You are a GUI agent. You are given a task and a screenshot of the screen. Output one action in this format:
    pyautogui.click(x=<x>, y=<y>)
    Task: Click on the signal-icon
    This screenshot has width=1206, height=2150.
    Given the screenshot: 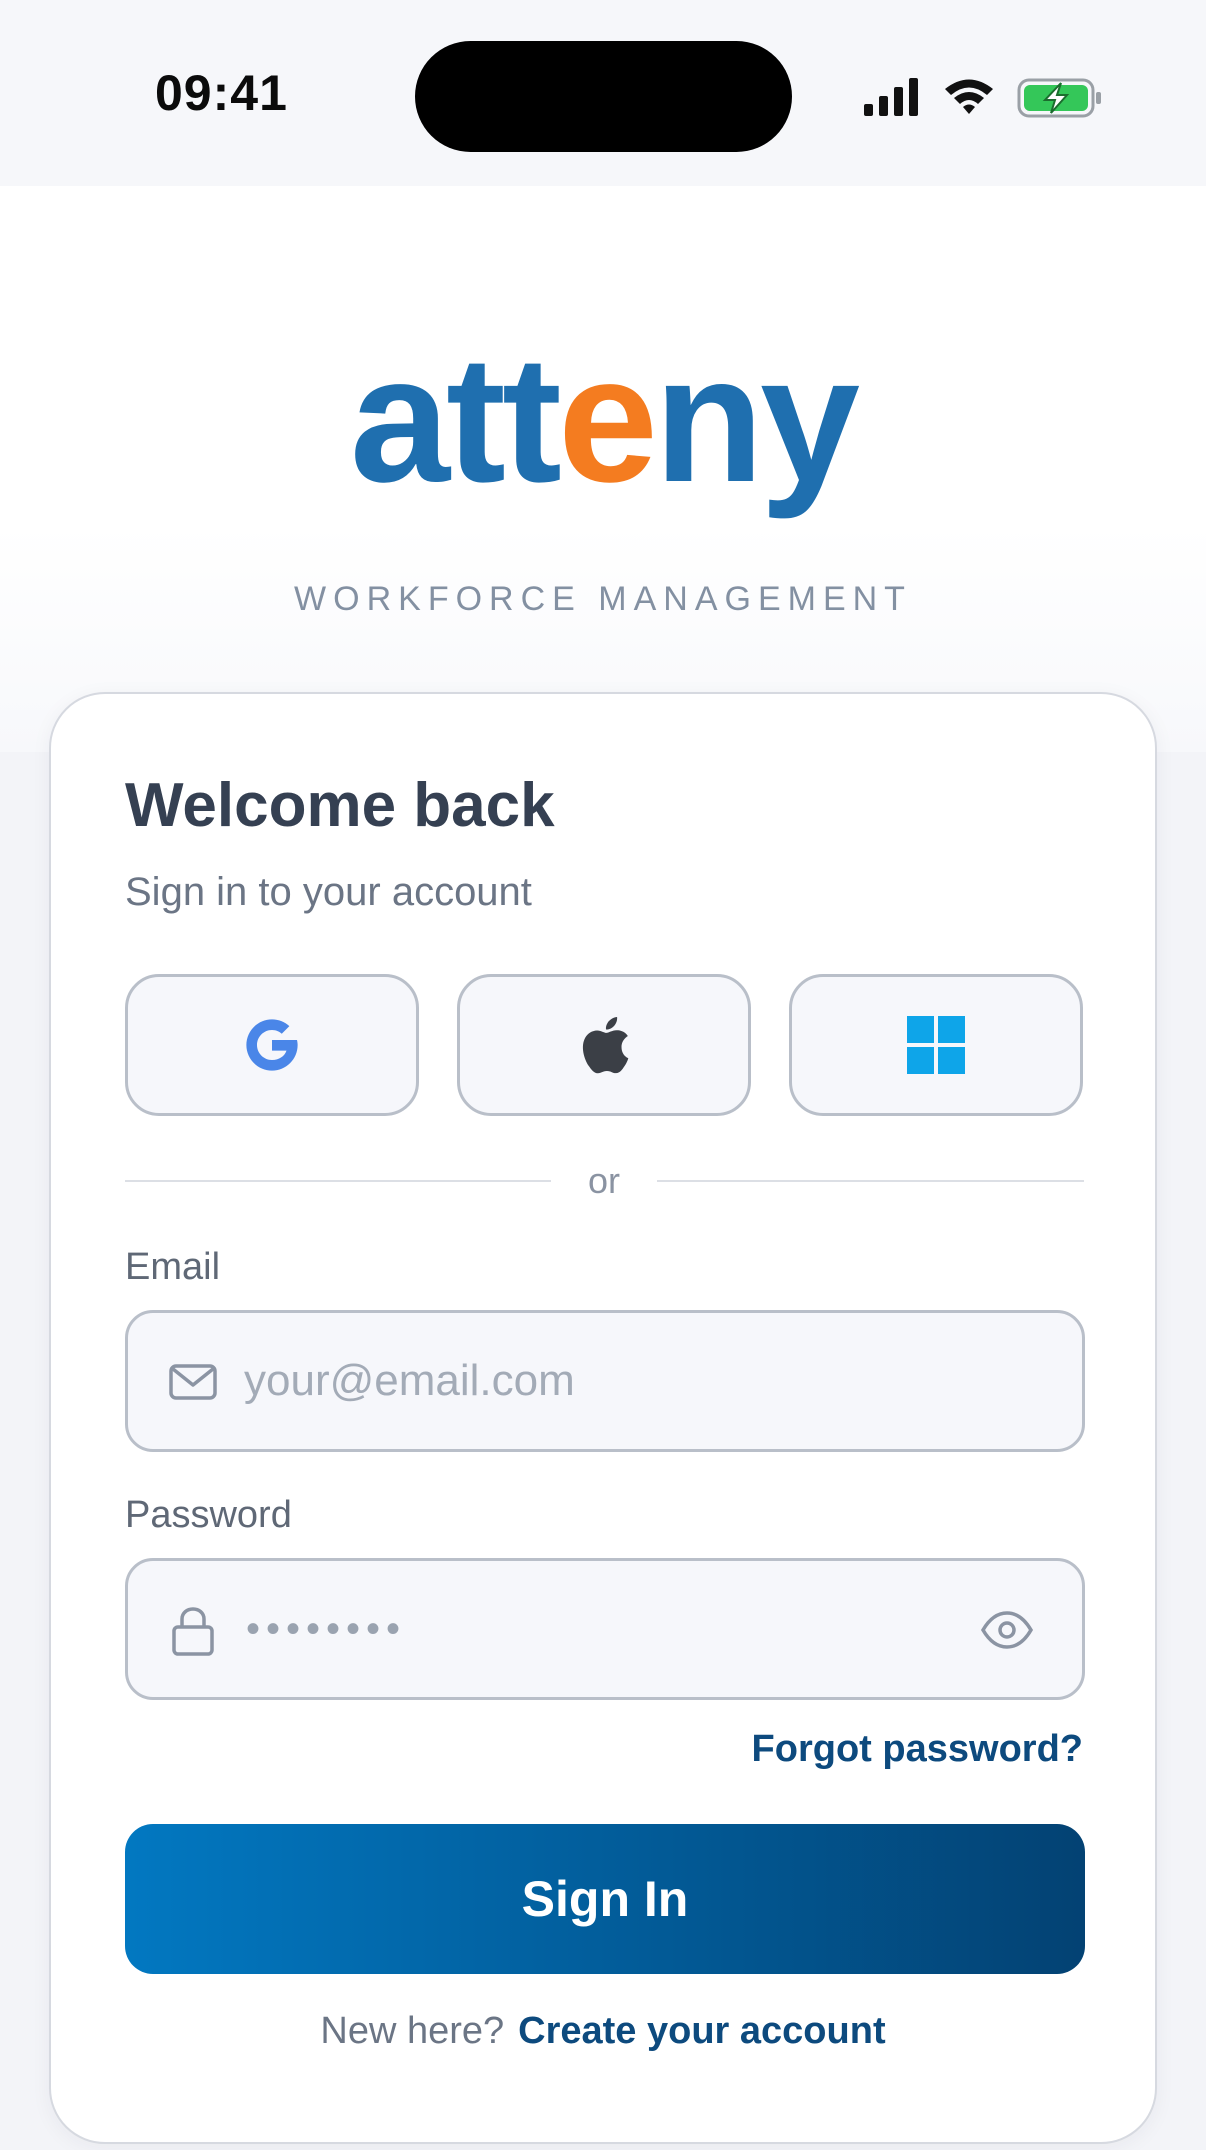 What is the action you would take?
    pyautogui.click(x=891, y=97)
    